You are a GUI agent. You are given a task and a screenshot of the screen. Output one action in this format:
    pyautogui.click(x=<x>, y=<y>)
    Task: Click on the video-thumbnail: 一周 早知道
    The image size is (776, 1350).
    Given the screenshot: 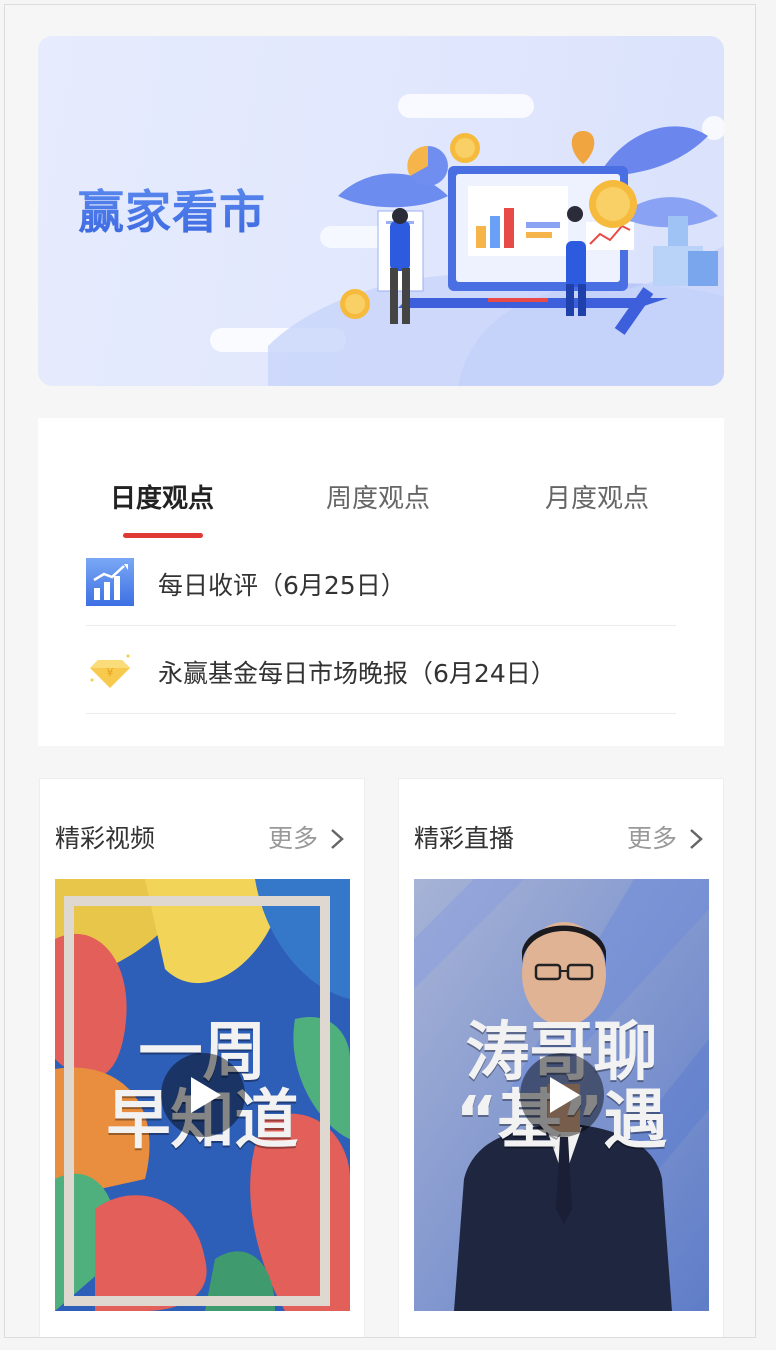 What is the action you would take?
    pyautogui.click(x=202, y=1095)
    